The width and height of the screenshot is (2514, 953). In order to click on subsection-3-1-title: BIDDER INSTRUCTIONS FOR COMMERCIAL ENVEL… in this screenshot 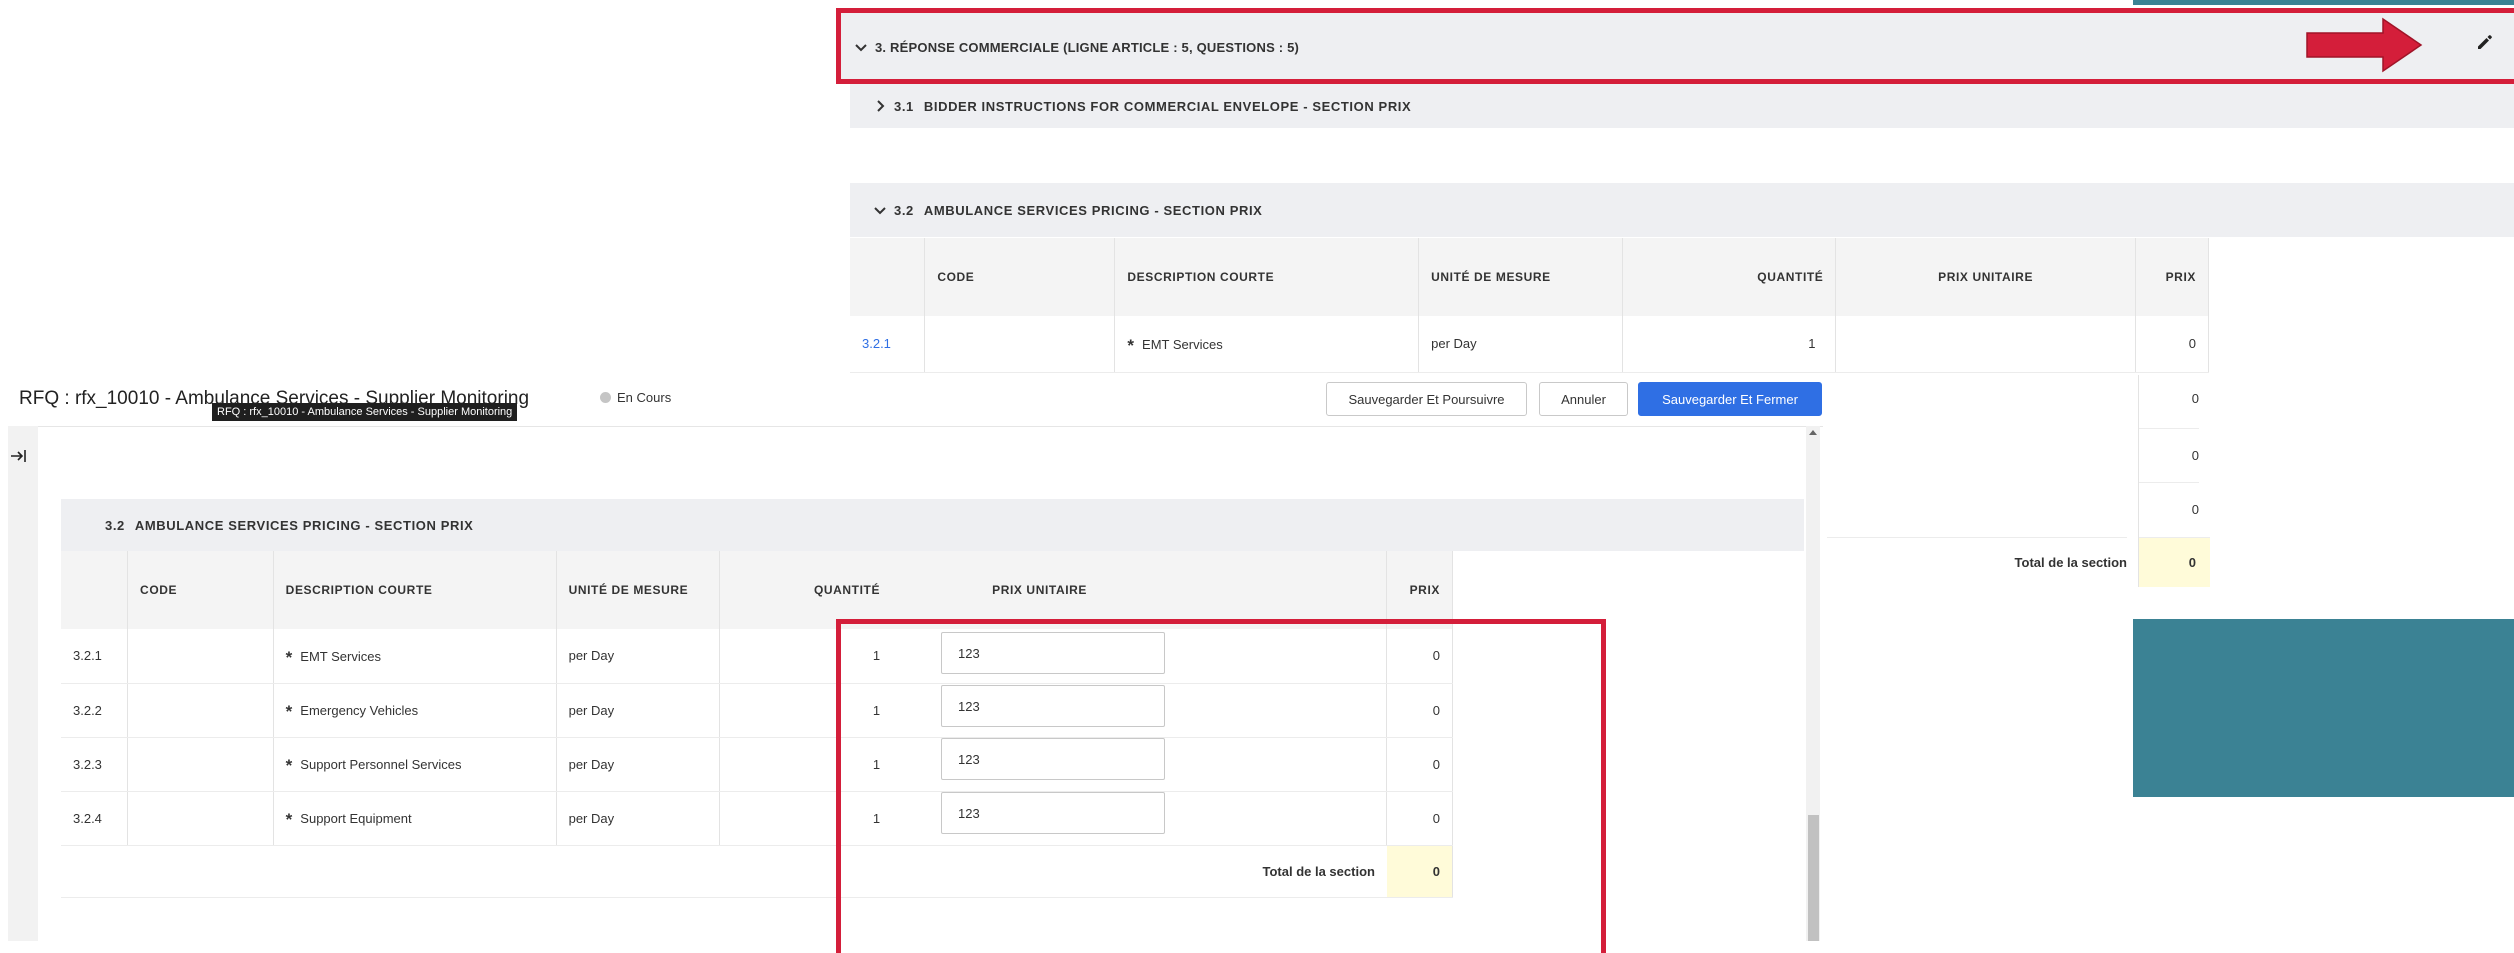, I will do `click(1167, 106)`.